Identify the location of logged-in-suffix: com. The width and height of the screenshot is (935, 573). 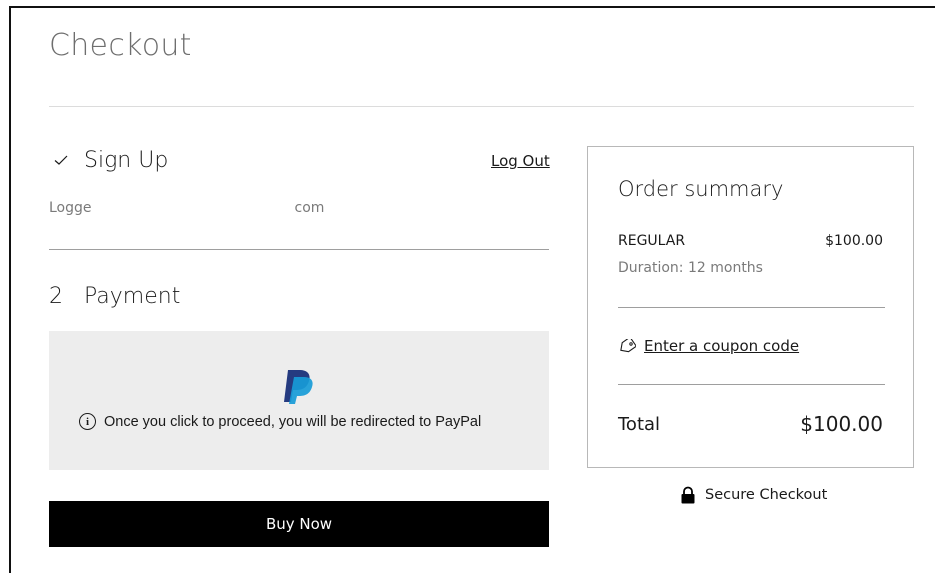
(309, 208).